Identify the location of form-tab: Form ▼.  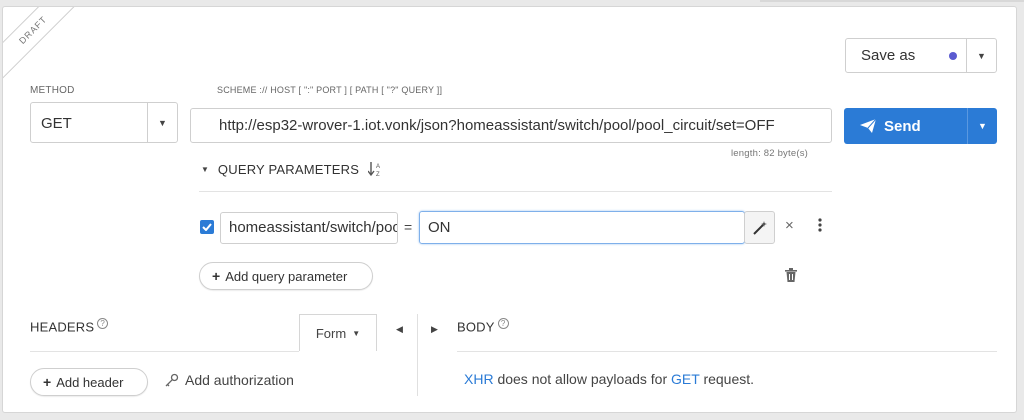
(338, 332).